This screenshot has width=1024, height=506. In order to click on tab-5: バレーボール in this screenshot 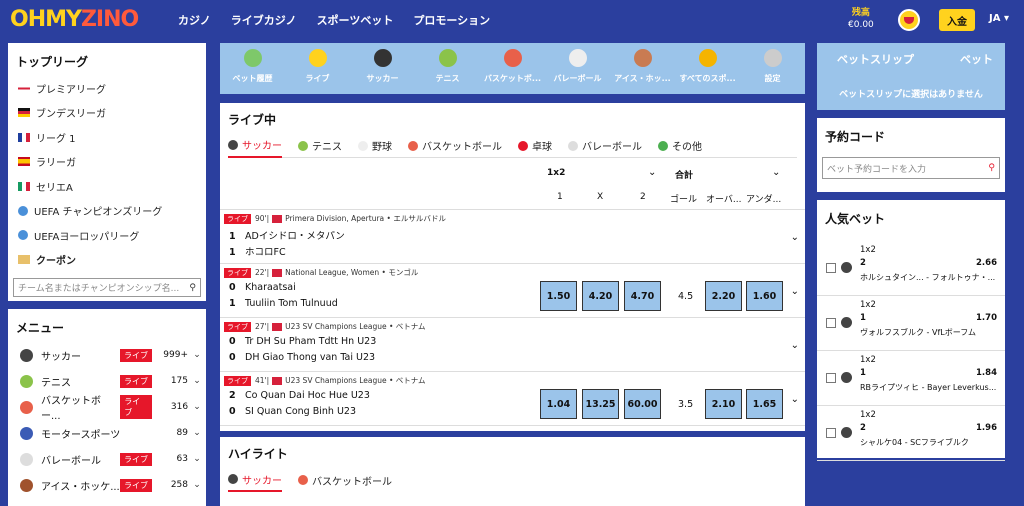, I will do `click(605, 146)`.